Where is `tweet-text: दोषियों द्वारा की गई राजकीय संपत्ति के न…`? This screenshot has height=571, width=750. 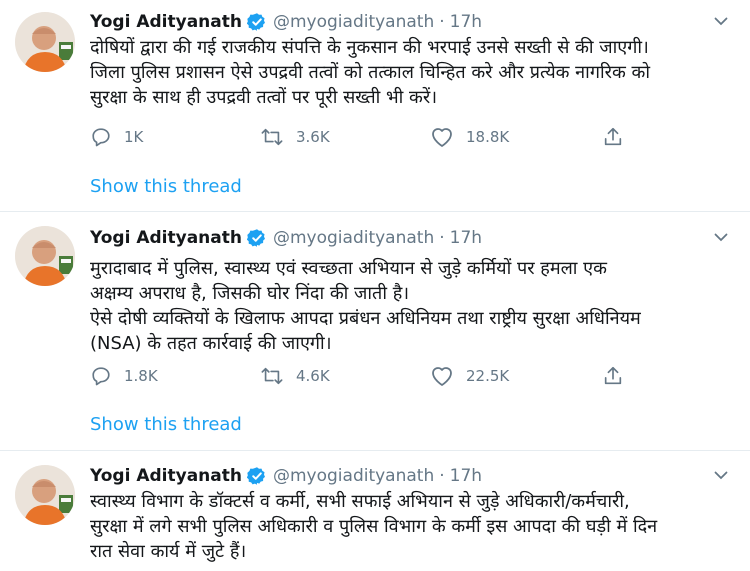 tweet-text: दोषियों द्वारा की गई राजकीय संपत्ति के न… is located at coordinates (413, 72).